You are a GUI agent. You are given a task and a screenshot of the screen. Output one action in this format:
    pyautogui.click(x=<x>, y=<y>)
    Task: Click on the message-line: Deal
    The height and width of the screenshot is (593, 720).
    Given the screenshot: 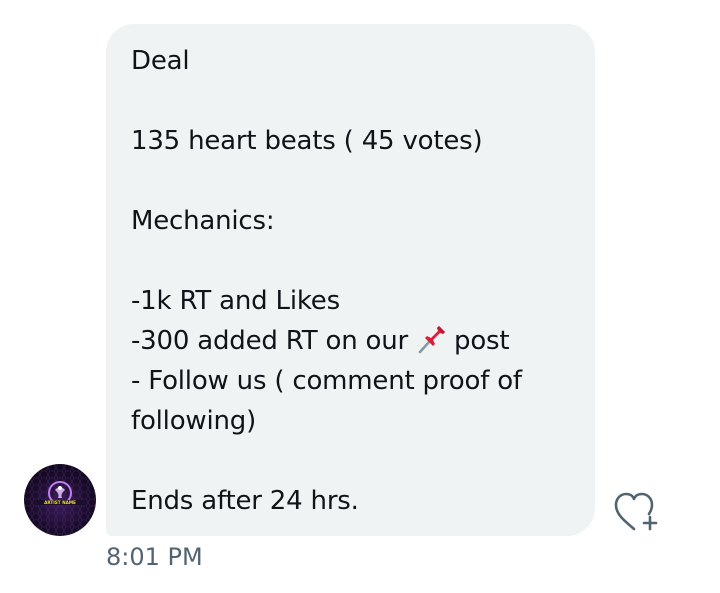 What is the action you would take?
    pyautogui.click(x=160, y=61)
    